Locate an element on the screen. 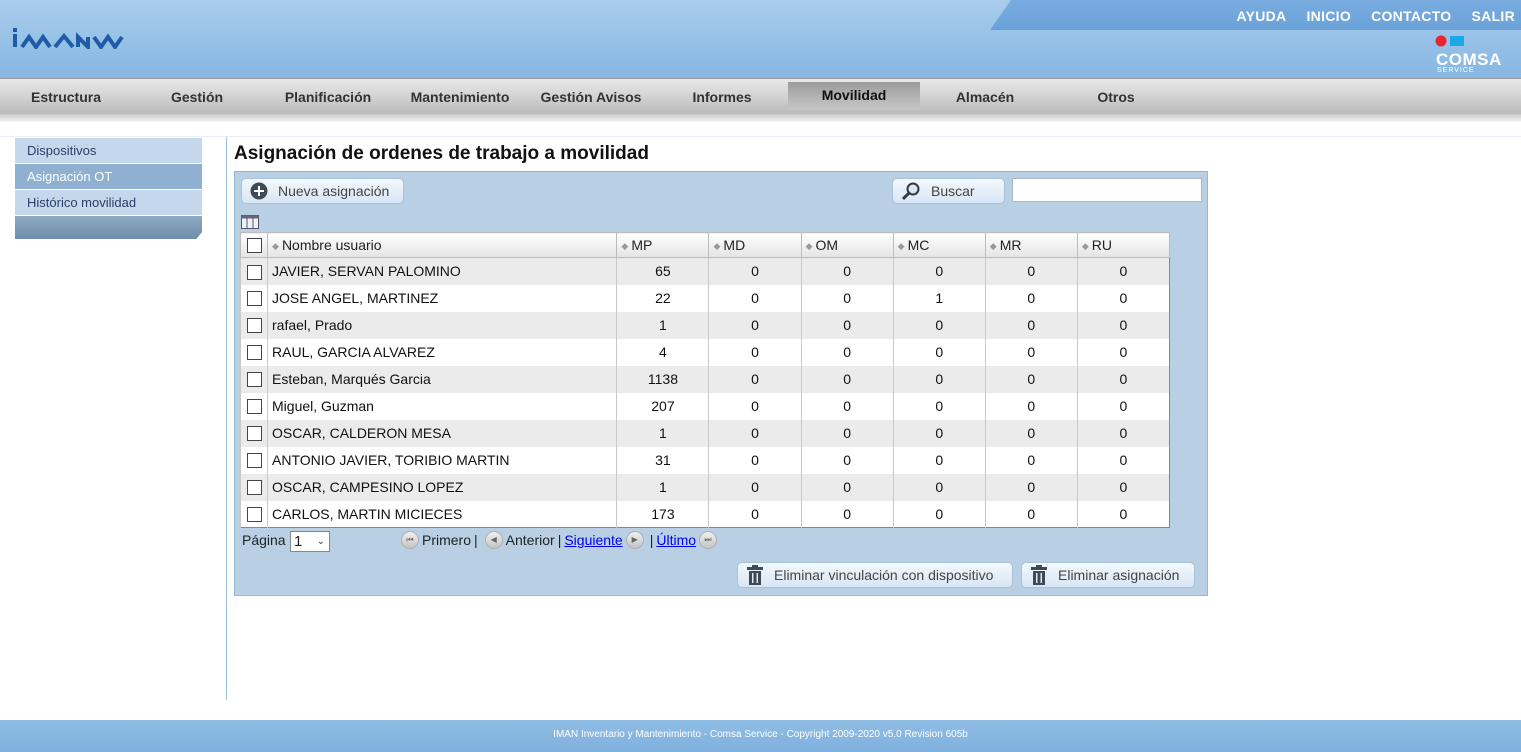  chevron-down-icon: ⌄ is located at coordinates (320, 541).